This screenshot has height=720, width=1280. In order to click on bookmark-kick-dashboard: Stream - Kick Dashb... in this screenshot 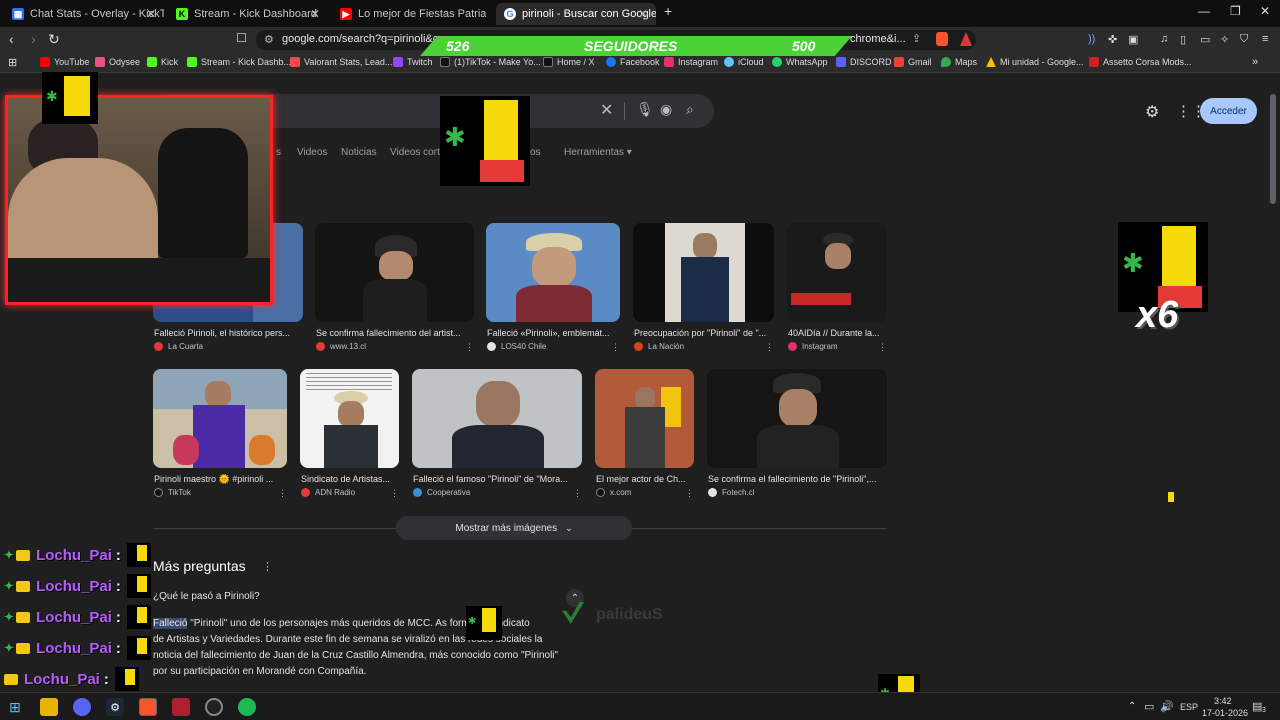, I will do `click(239, 62)`.